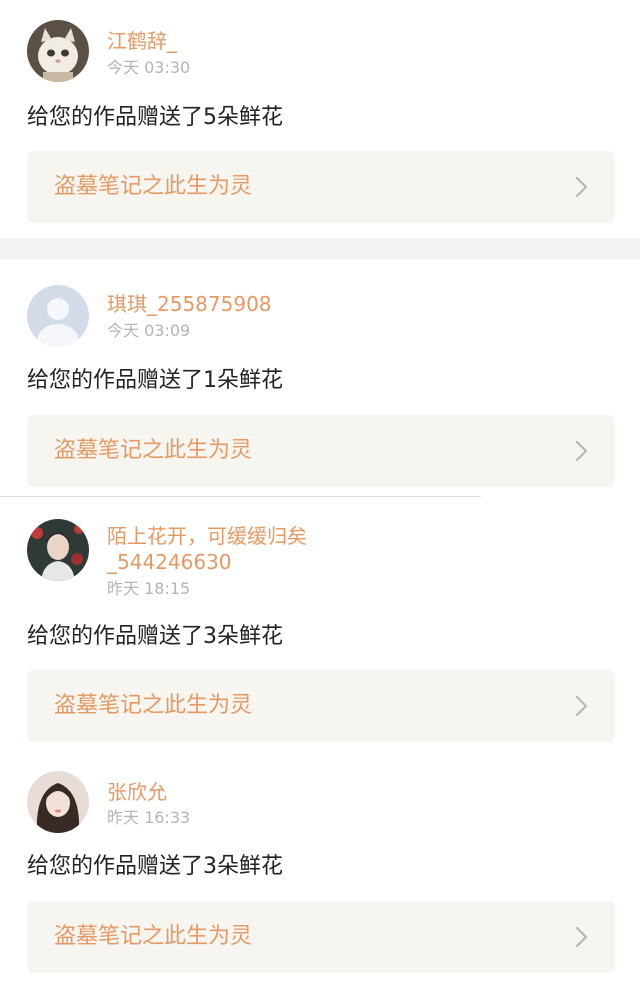 The height and width of the screenshot is (983, 640). I want to click on girl-avatar-icon, so click(58, 802).